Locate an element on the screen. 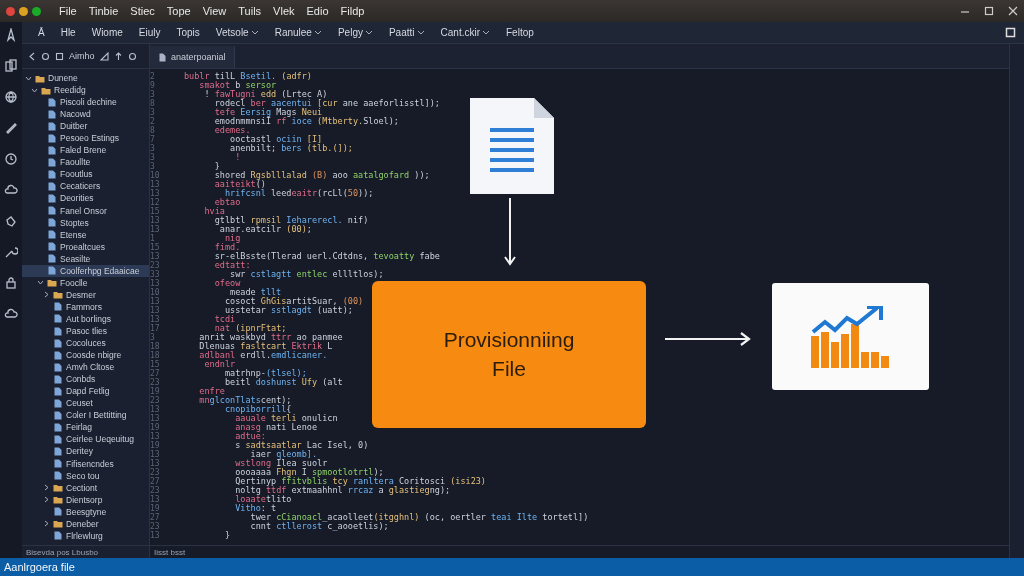  tree-item: Fooutlus is located at coordinates (85, 174).